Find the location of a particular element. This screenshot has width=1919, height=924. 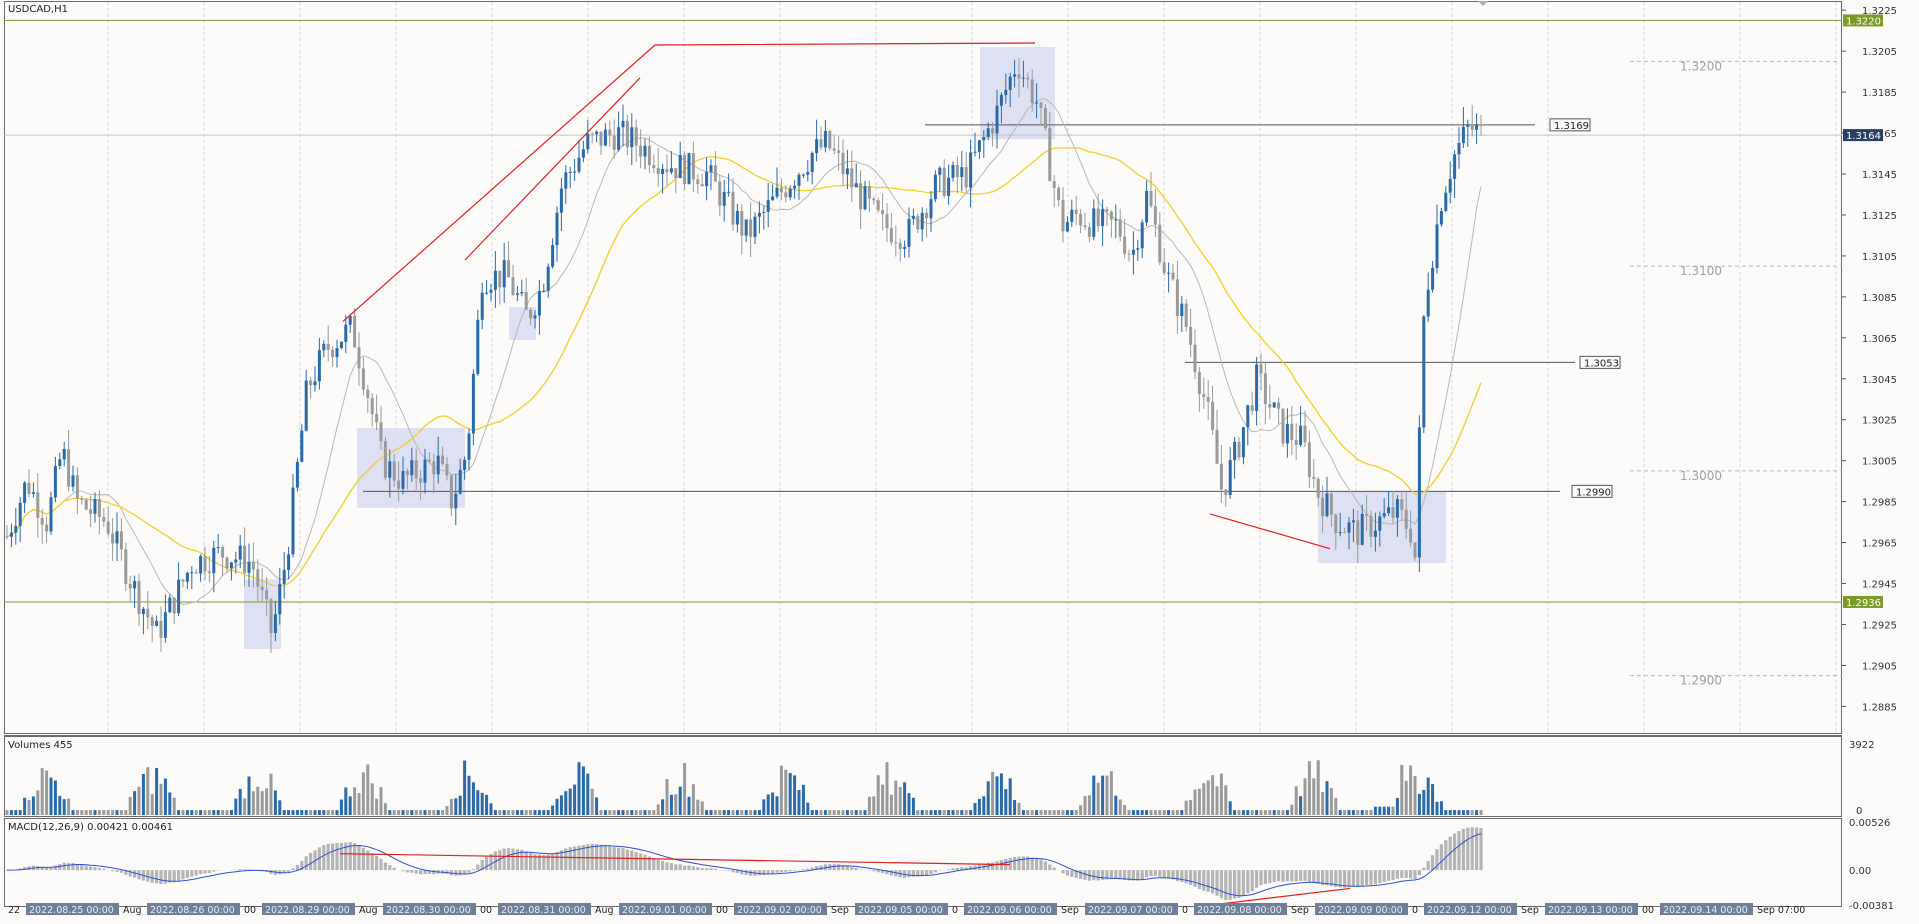

date-marker-label: 2022.09.09 00:00 is located at coordinates (1360, 910).